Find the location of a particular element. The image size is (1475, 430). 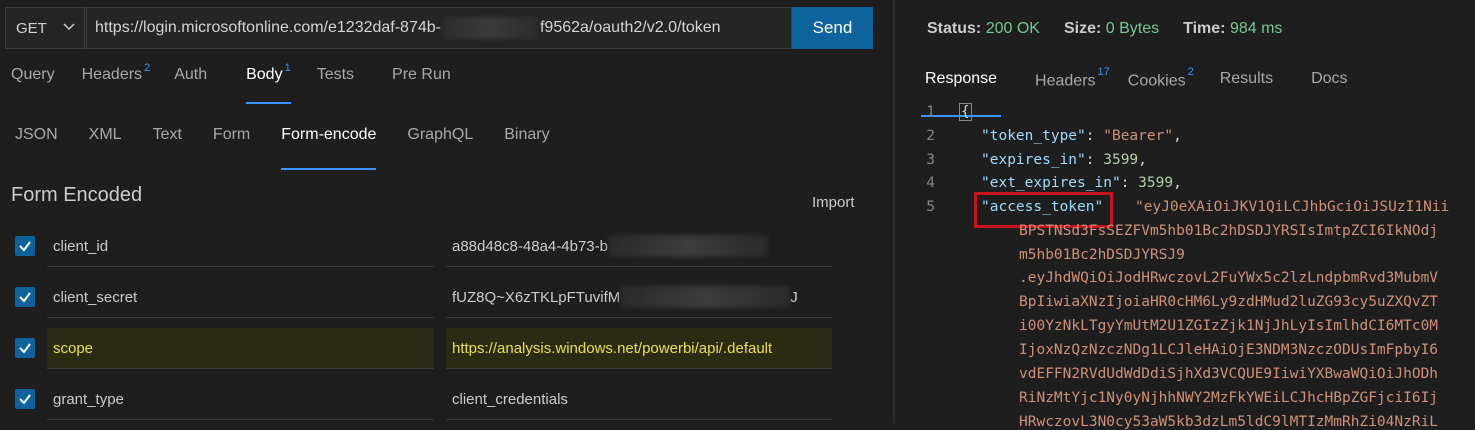

line-number: 4 is located at coordinates (930, 183).